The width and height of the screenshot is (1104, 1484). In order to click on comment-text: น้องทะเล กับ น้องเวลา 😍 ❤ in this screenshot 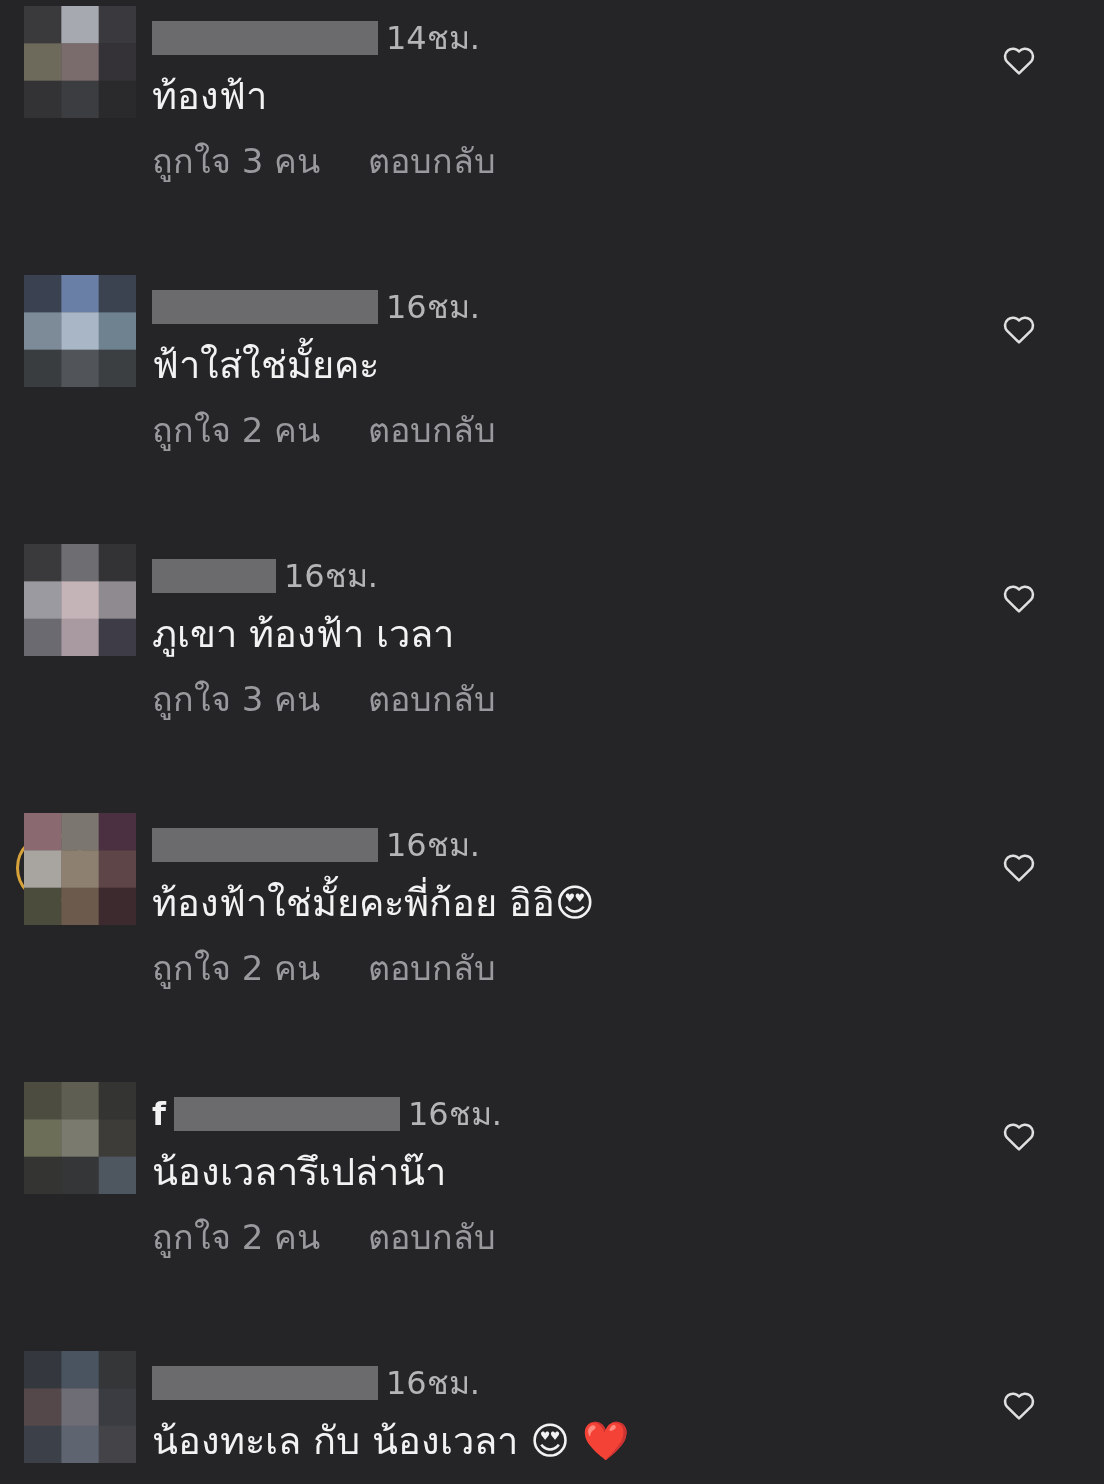, I will do `click(391, 1441)`.